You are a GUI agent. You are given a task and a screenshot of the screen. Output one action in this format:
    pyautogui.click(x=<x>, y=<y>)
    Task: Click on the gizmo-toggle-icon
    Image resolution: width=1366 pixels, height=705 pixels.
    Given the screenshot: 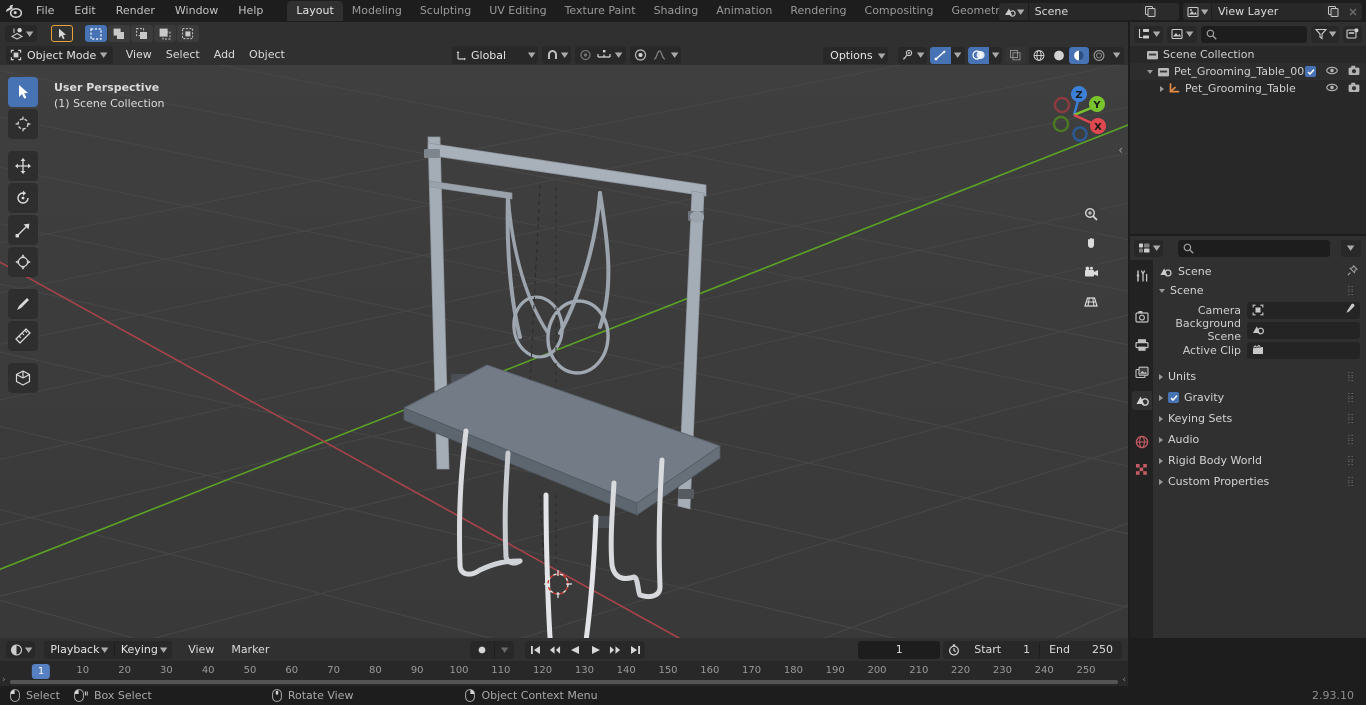 What is the action you would take?
    pyautogui.click(x=941, y=55)
    